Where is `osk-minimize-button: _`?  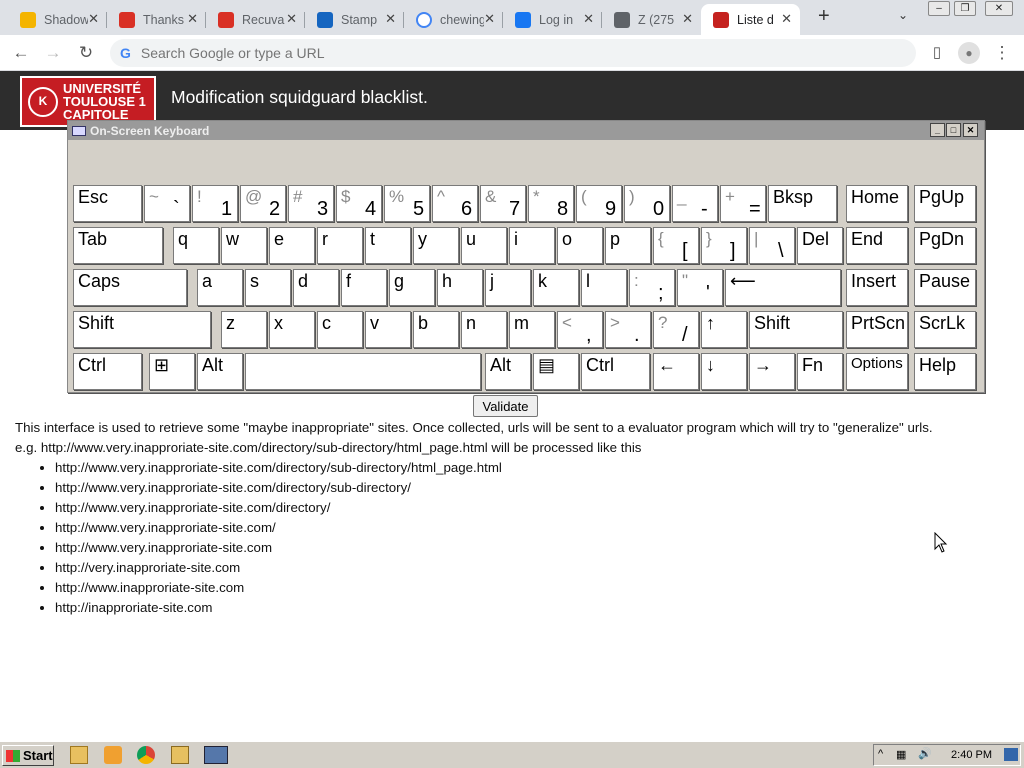
osk-minimize-button: _ is located at coordinates (937, 130).